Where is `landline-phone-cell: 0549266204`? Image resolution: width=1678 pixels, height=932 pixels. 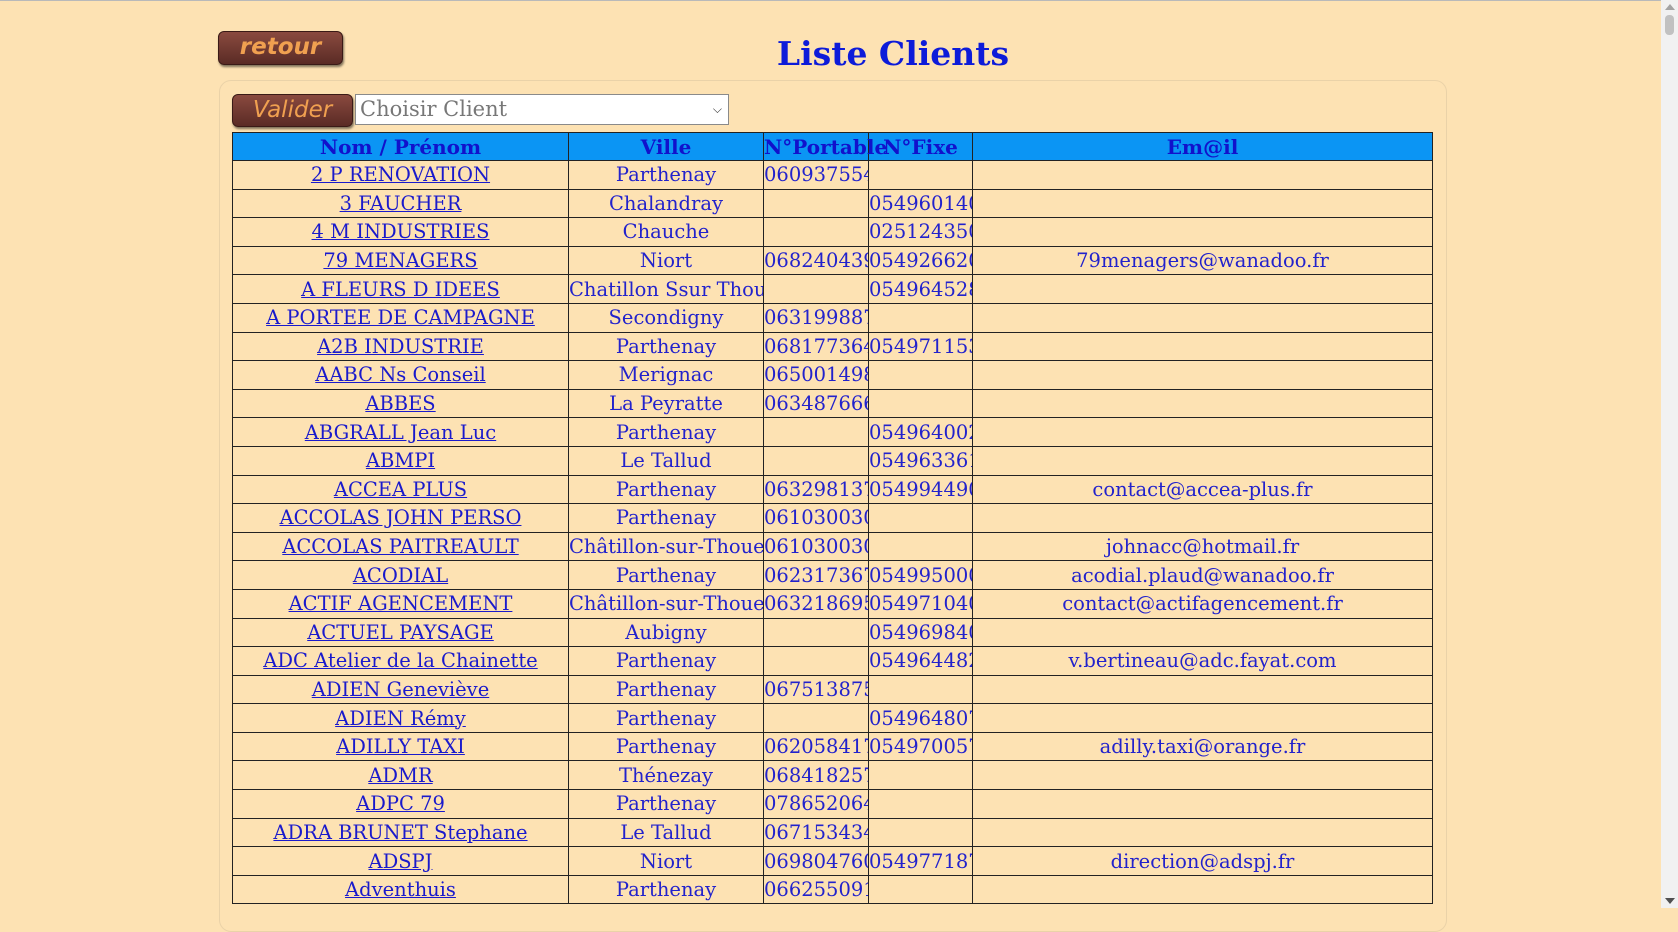 landline-phone-cell: 0549266204 is located at coordinates (920, 260).